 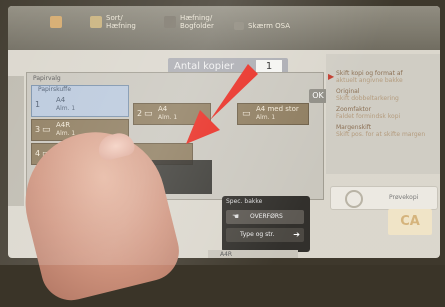 What do you see at coordinates (244, 201) in the screenshot?
I see `bypass-tray-title: Spec. bakke` at bounding box center [244, 201].